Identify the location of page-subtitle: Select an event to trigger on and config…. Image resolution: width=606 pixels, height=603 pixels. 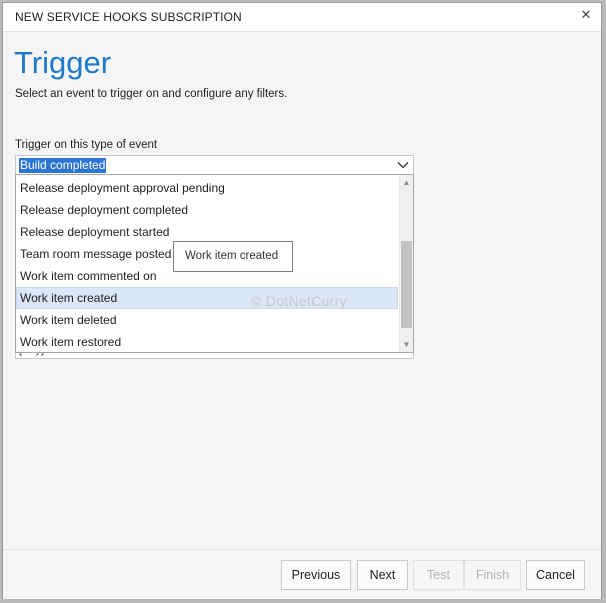
(151, 94).